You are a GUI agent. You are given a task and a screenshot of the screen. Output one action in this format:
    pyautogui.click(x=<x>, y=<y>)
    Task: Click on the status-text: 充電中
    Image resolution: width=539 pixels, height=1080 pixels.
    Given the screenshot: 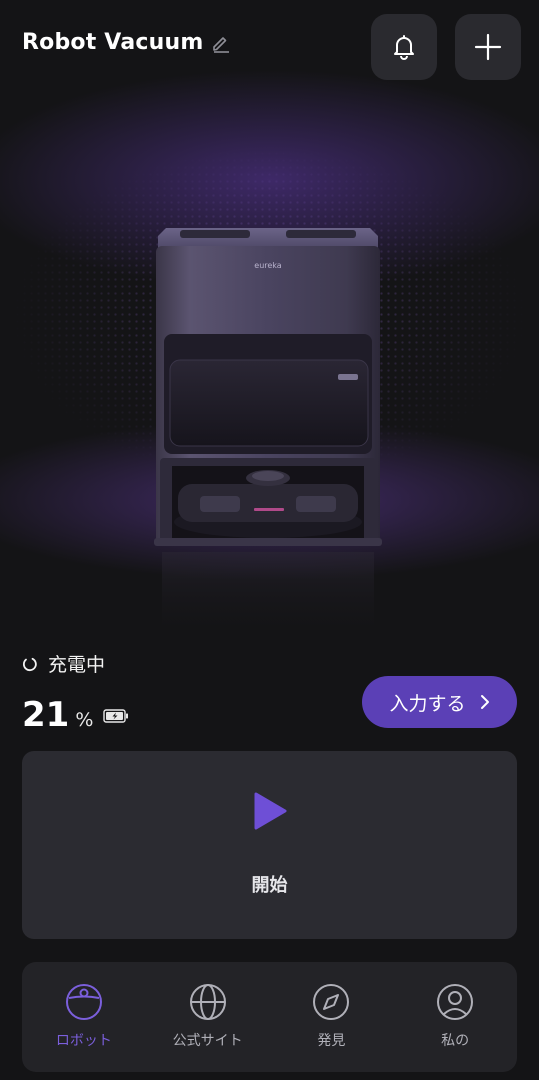 What is the action you would take?
    pyautogui.click(x=77, y=665)
    